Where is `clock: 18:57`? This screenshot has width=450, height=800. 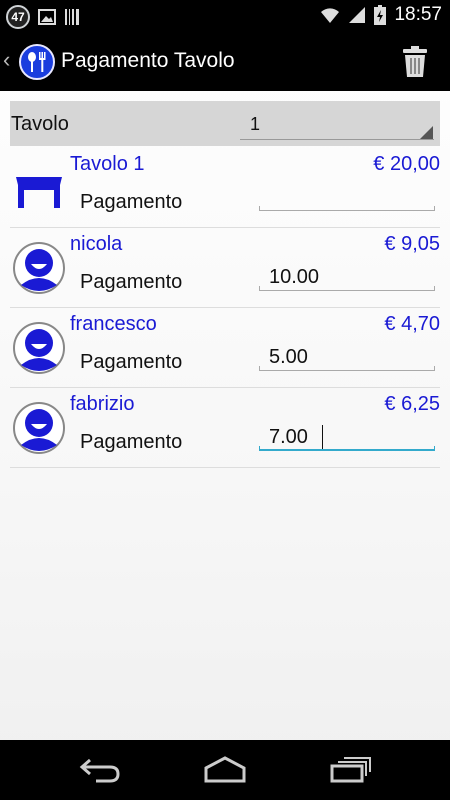 clock: 18:57 is located at coordinates (418, 14).